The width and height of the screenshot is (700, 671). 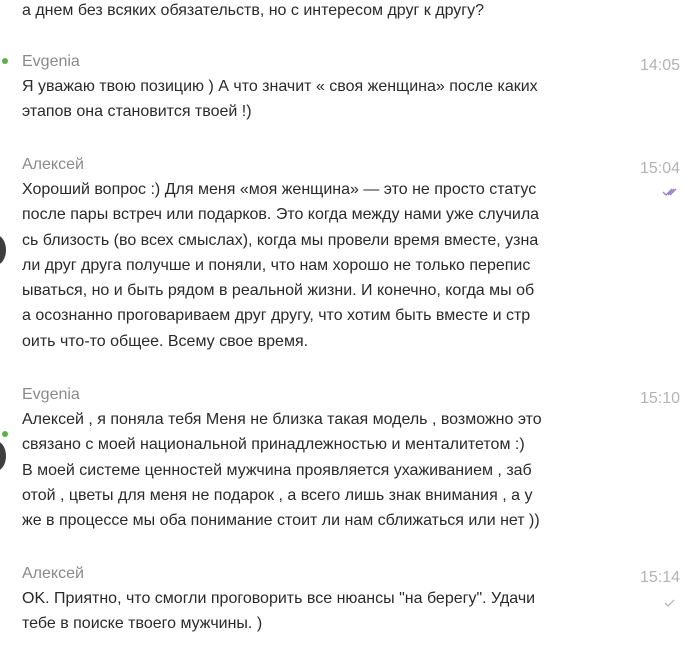 What do you see at coordinates (142, 624) in the screenshot?
I see `message-line: тебе в поиске твоего мужчины. )` at bounding box center [142, 624].